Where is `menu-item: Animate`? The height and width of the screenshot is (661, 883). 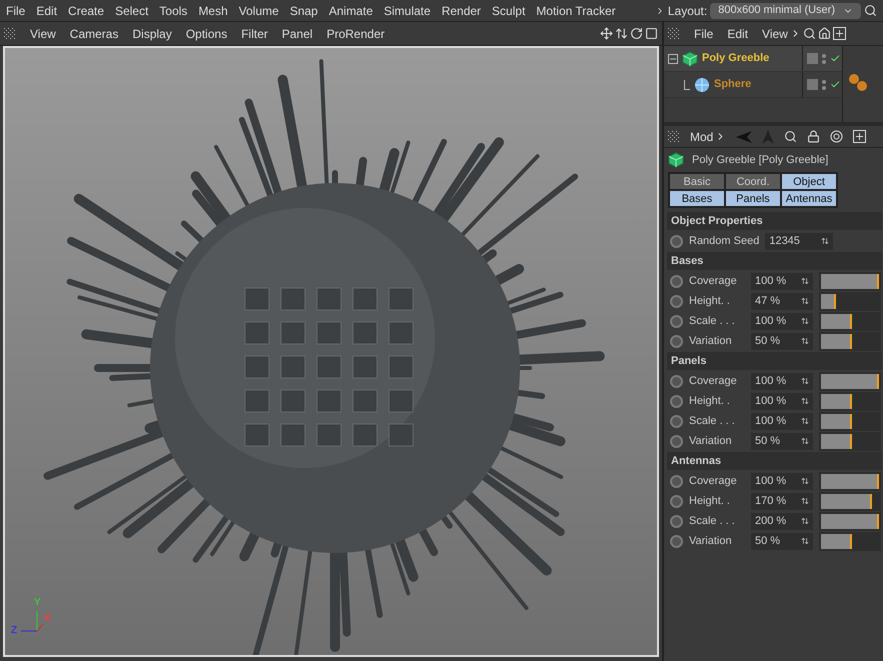
menu-item: Animate is located at coordinates (350, 11).